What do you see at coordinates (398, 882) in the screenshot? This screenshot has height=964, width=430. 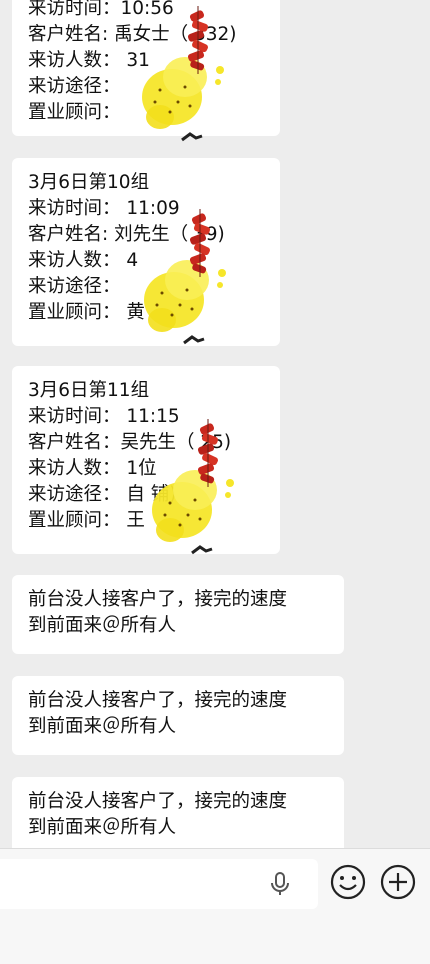 I see `plus-icon` at bounding box center [398, 882].